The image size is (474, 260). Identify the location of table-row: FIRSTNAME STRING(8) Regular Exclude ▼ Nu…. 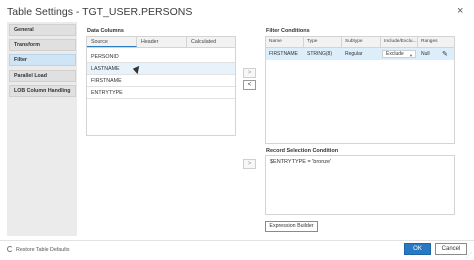
(360, 54).